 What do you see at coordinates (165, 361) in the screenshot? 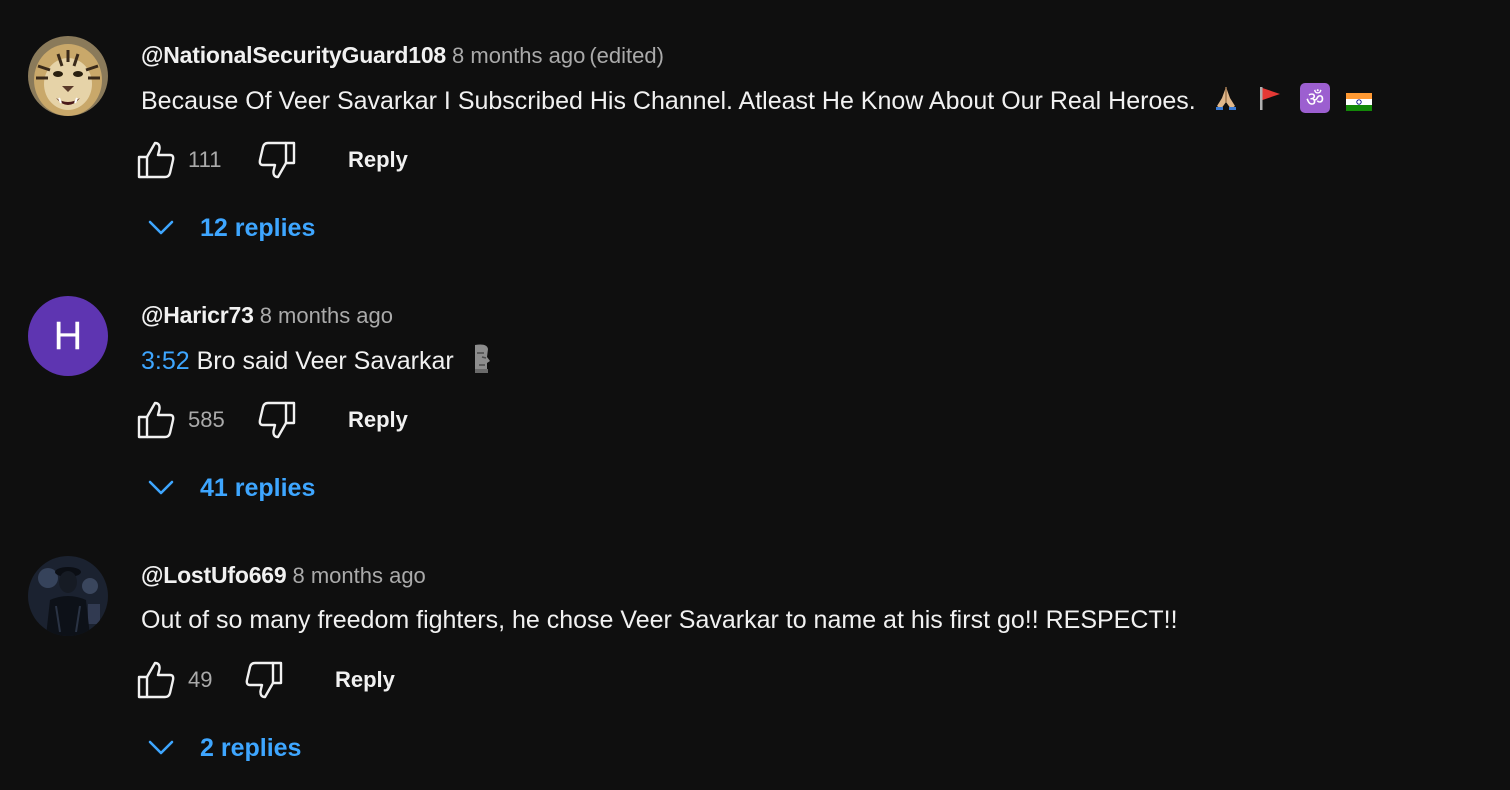
I see `video-timestamp-link: 3:52` at bounding box center [165, 361].